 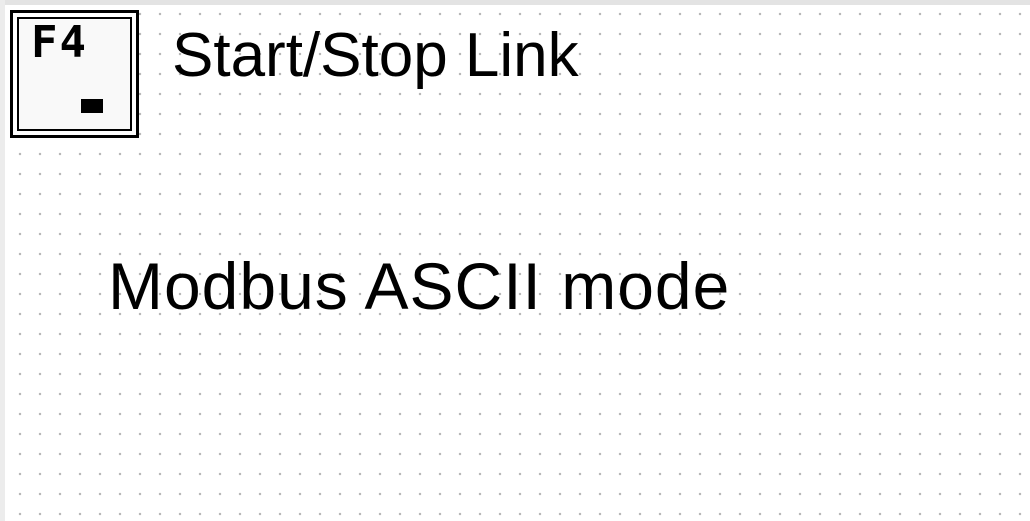 What do you see at coordinates (2, 260) in the screenshot?
I see `left-border` at bounding box center [2, 260].